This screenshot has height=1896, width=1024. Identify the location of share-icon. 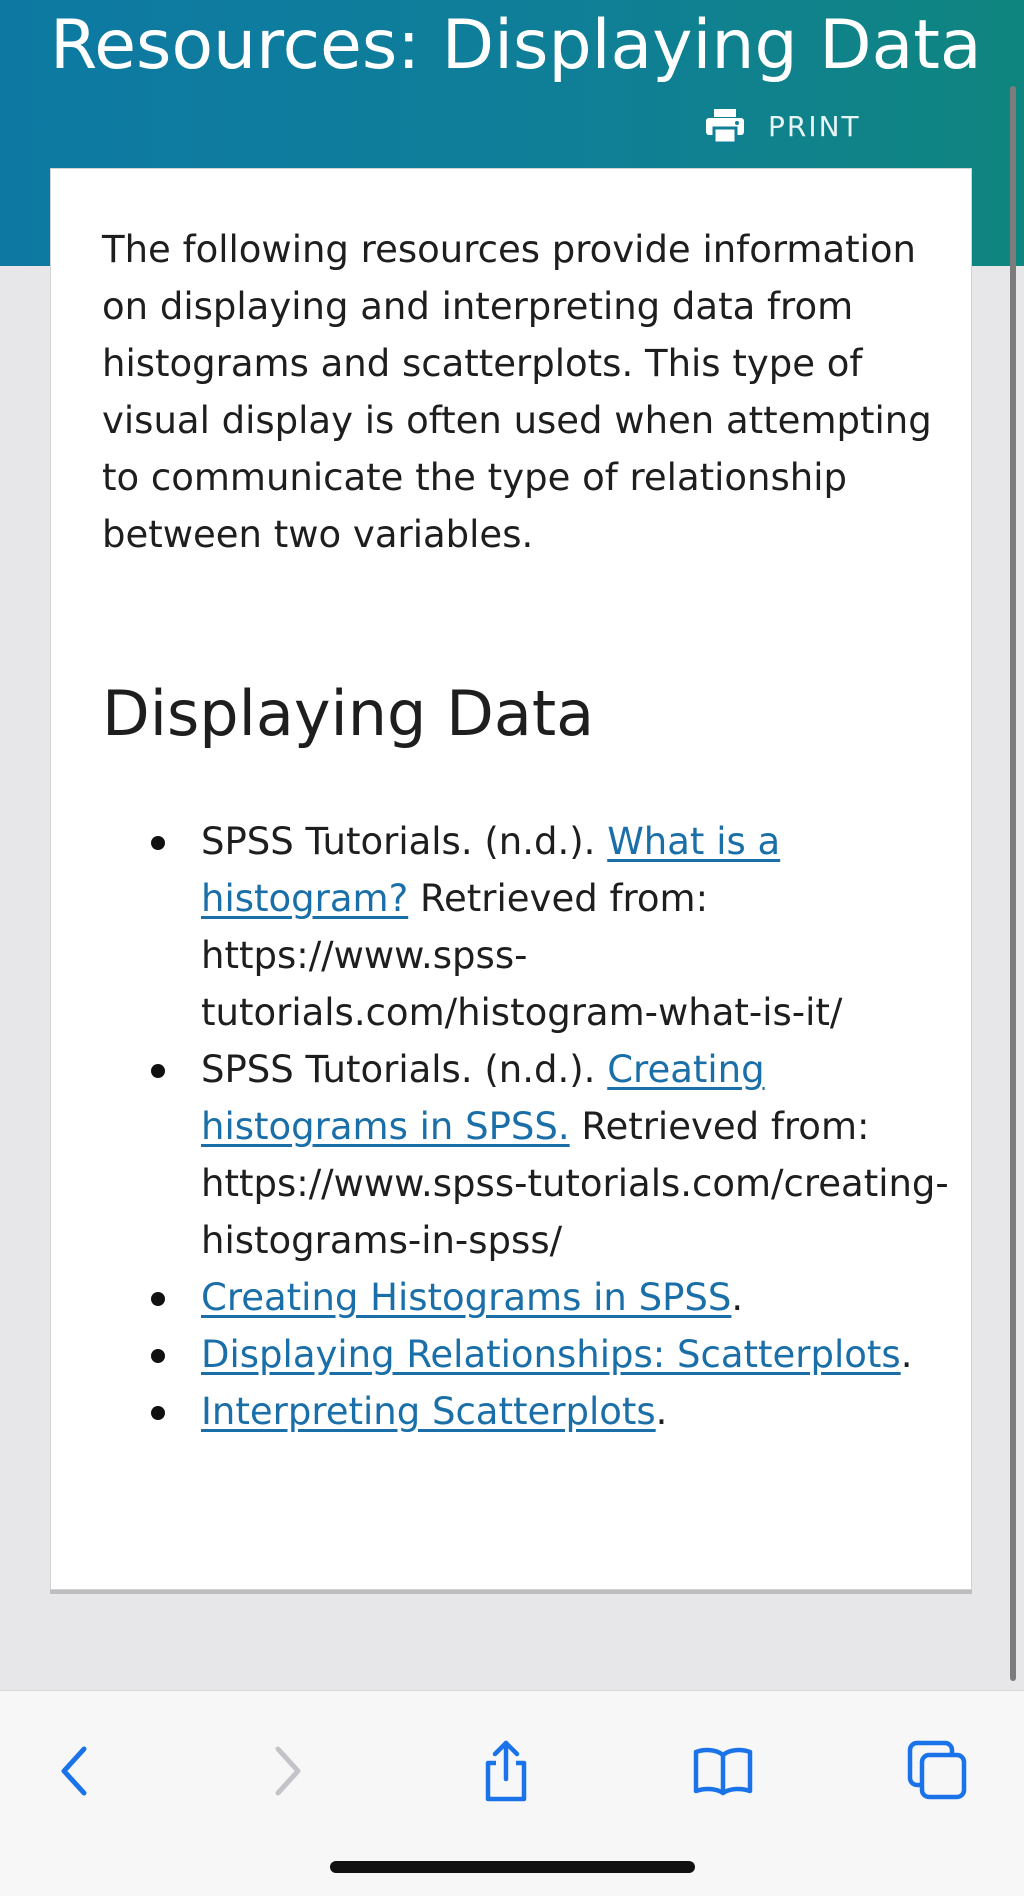
(506, 1771).